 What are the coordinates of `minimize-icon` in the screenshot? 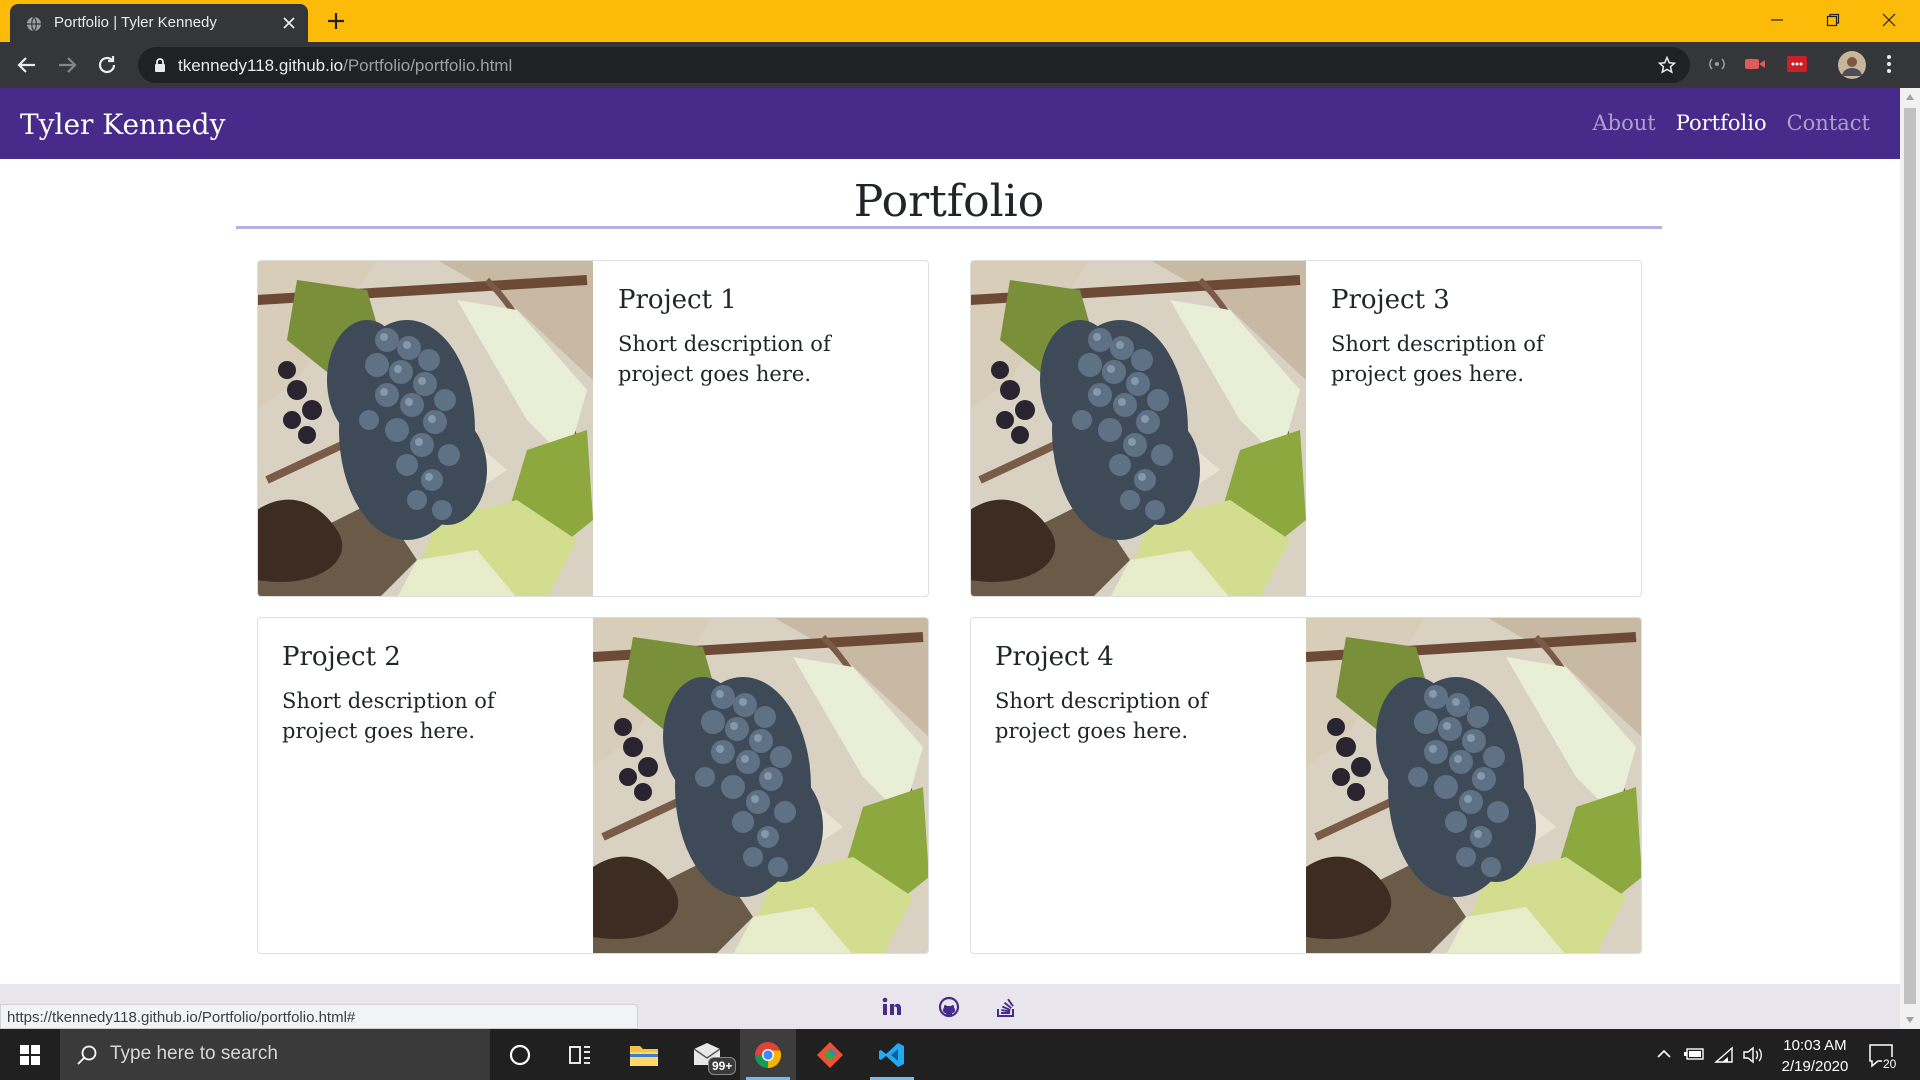 It's located at (1777, 20).